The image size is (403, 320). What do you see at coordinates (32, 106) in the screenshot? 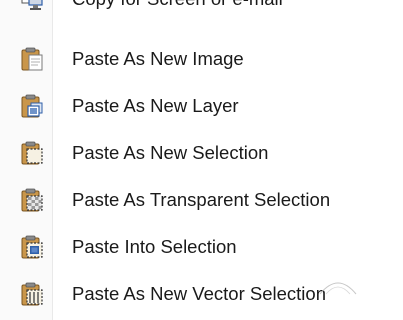
I see `paste-new-layer-icon` at bounding box center [32, 106].